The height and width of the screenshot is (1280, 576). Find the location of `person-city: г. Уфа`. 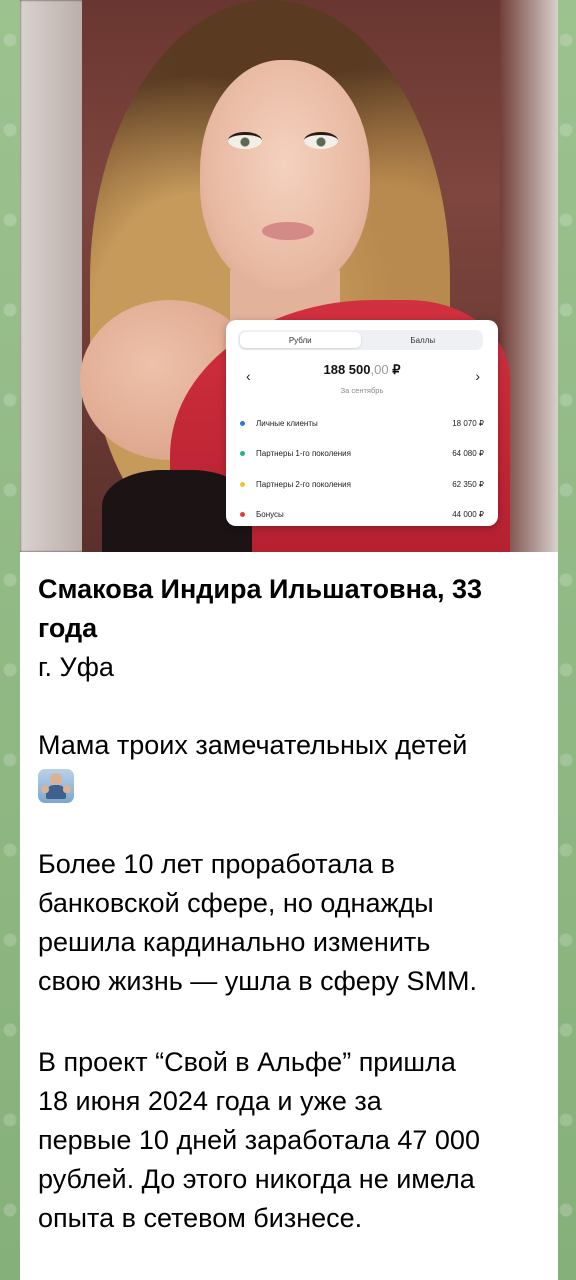

person-city: г. Уфа is located at coordinates (76, 667).